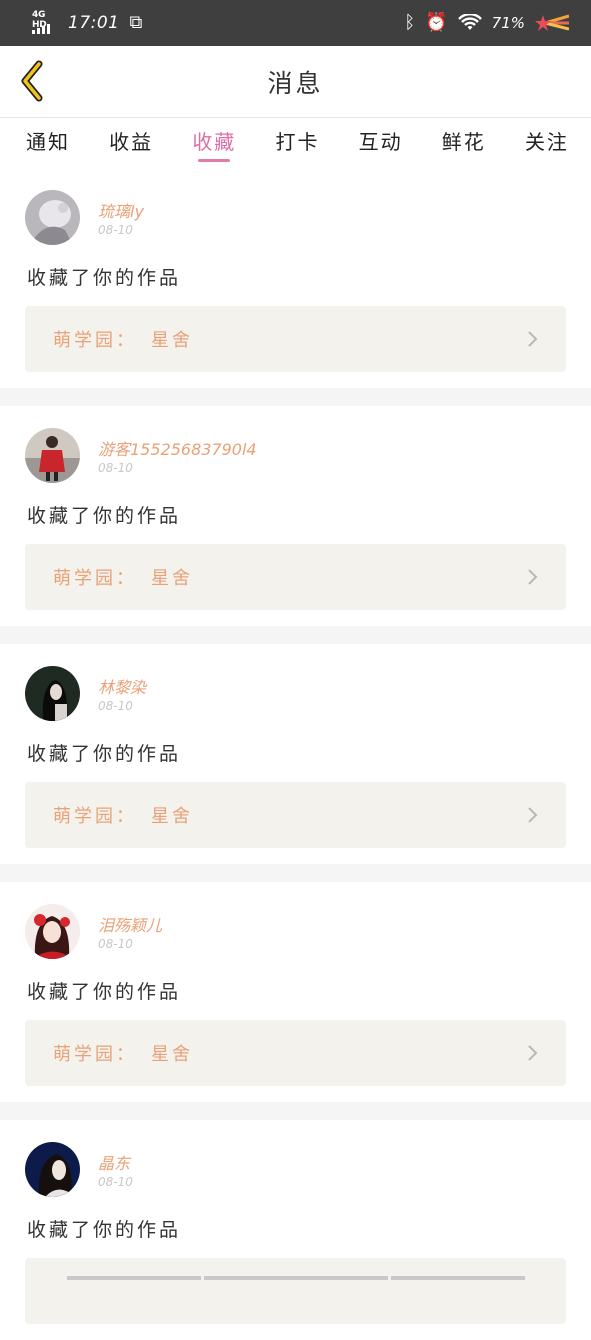 The image size is (591, 1340). Describe the element at coordinates (436, 22) in the screenshot. I see `alarm-icon: ⏰` at that location.